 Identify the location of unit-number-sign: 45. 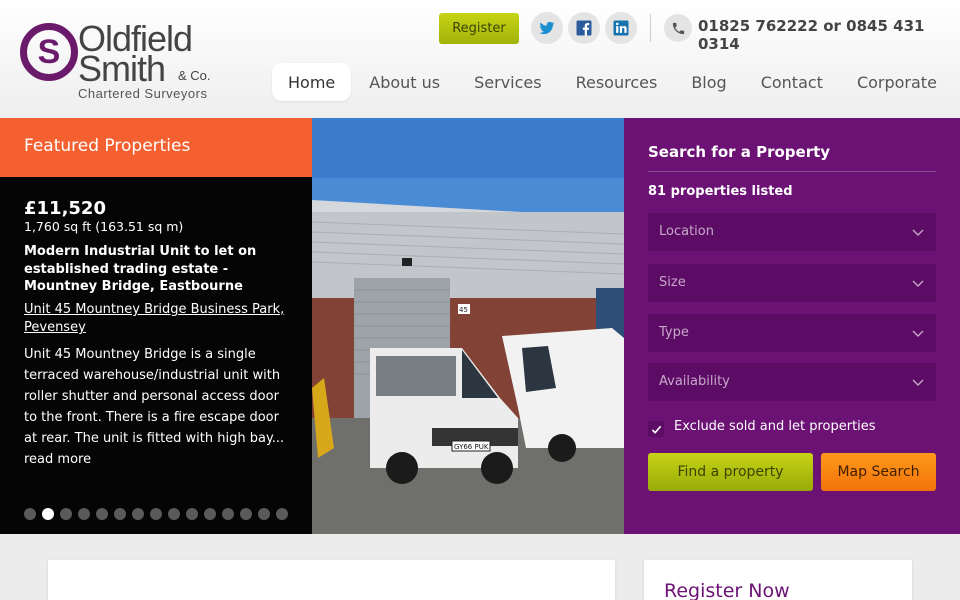
(463, 310).